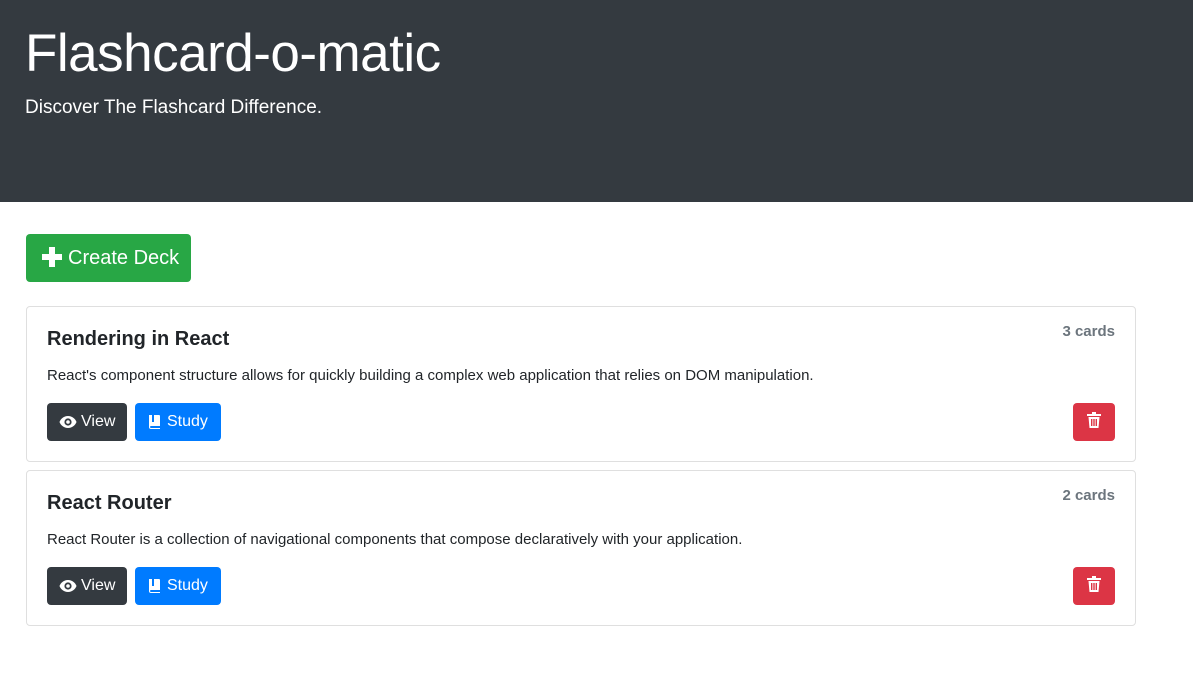  I want to click on page-title: Flashcard-o-matic, so click(233, 53).